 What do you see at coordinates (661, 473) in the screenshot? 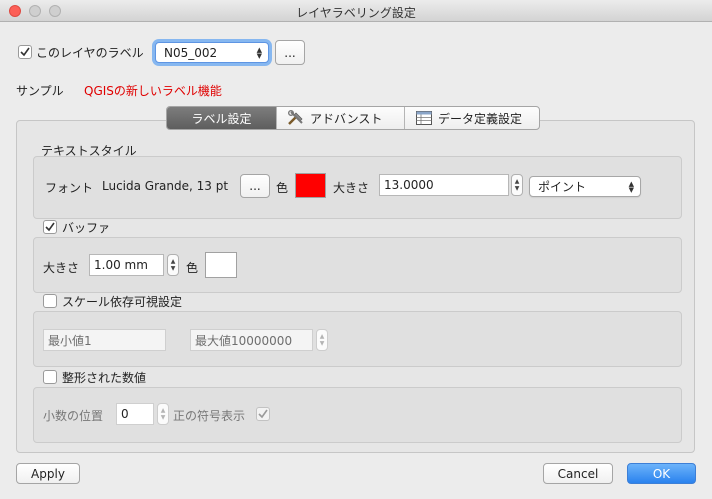
I see `ok-button: OK` at bounding box center [661, 473].